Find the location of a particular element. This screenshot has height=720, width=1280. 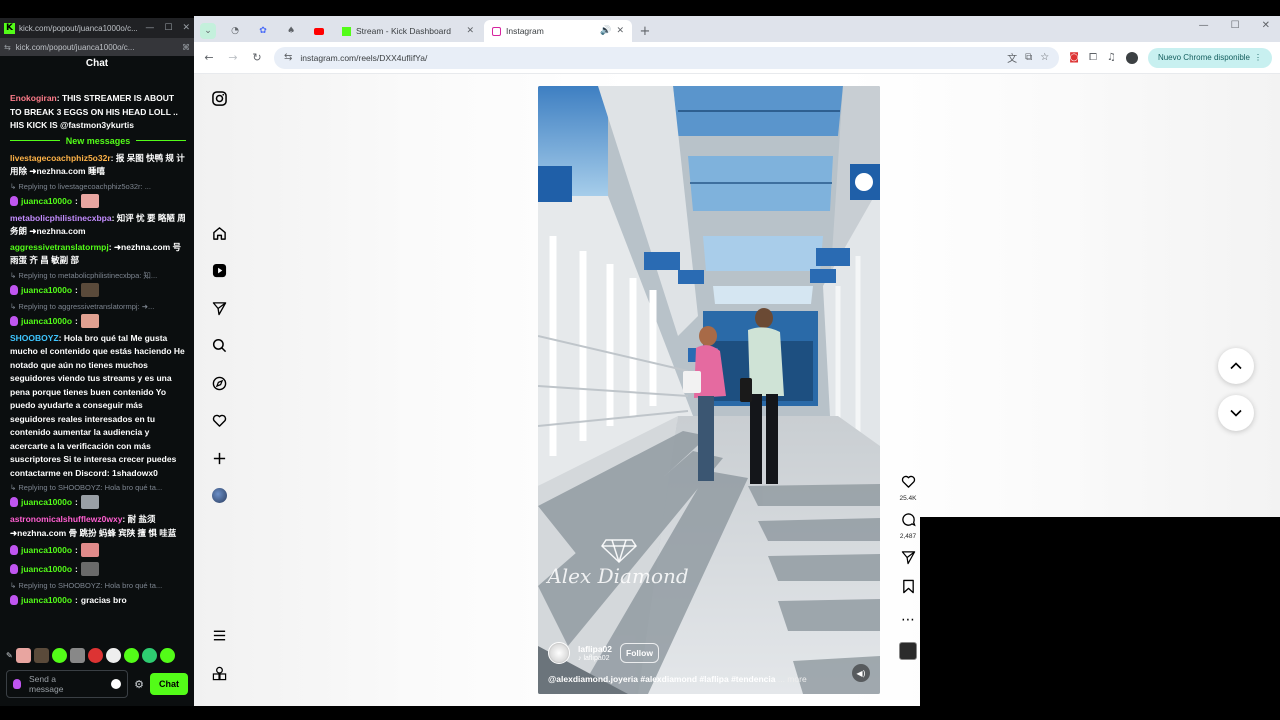

more-link: ... more is located at coordinates (792, 679).